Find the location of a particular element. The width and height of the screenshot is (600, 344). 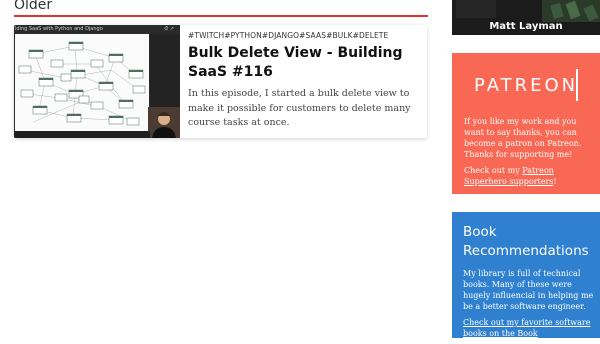

author-video: Matt Layman is located at coordinates (526, 17).